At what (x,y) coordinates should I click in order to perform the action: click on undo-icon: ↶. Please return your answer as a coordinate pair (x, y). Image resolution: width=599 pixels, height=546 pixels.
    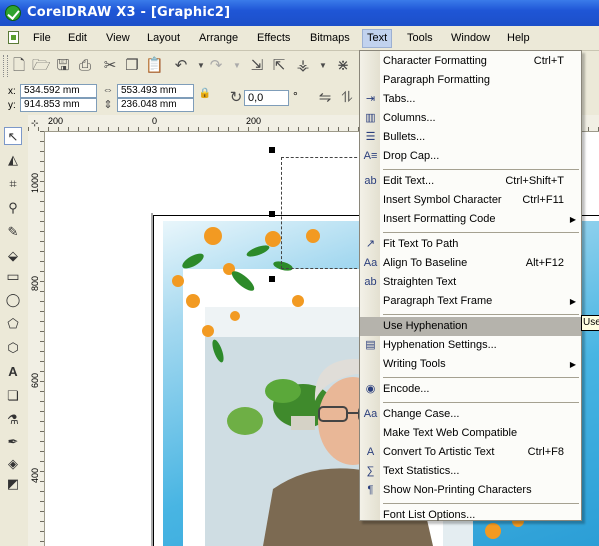
    Looking at the image, I should click on (181, 66).